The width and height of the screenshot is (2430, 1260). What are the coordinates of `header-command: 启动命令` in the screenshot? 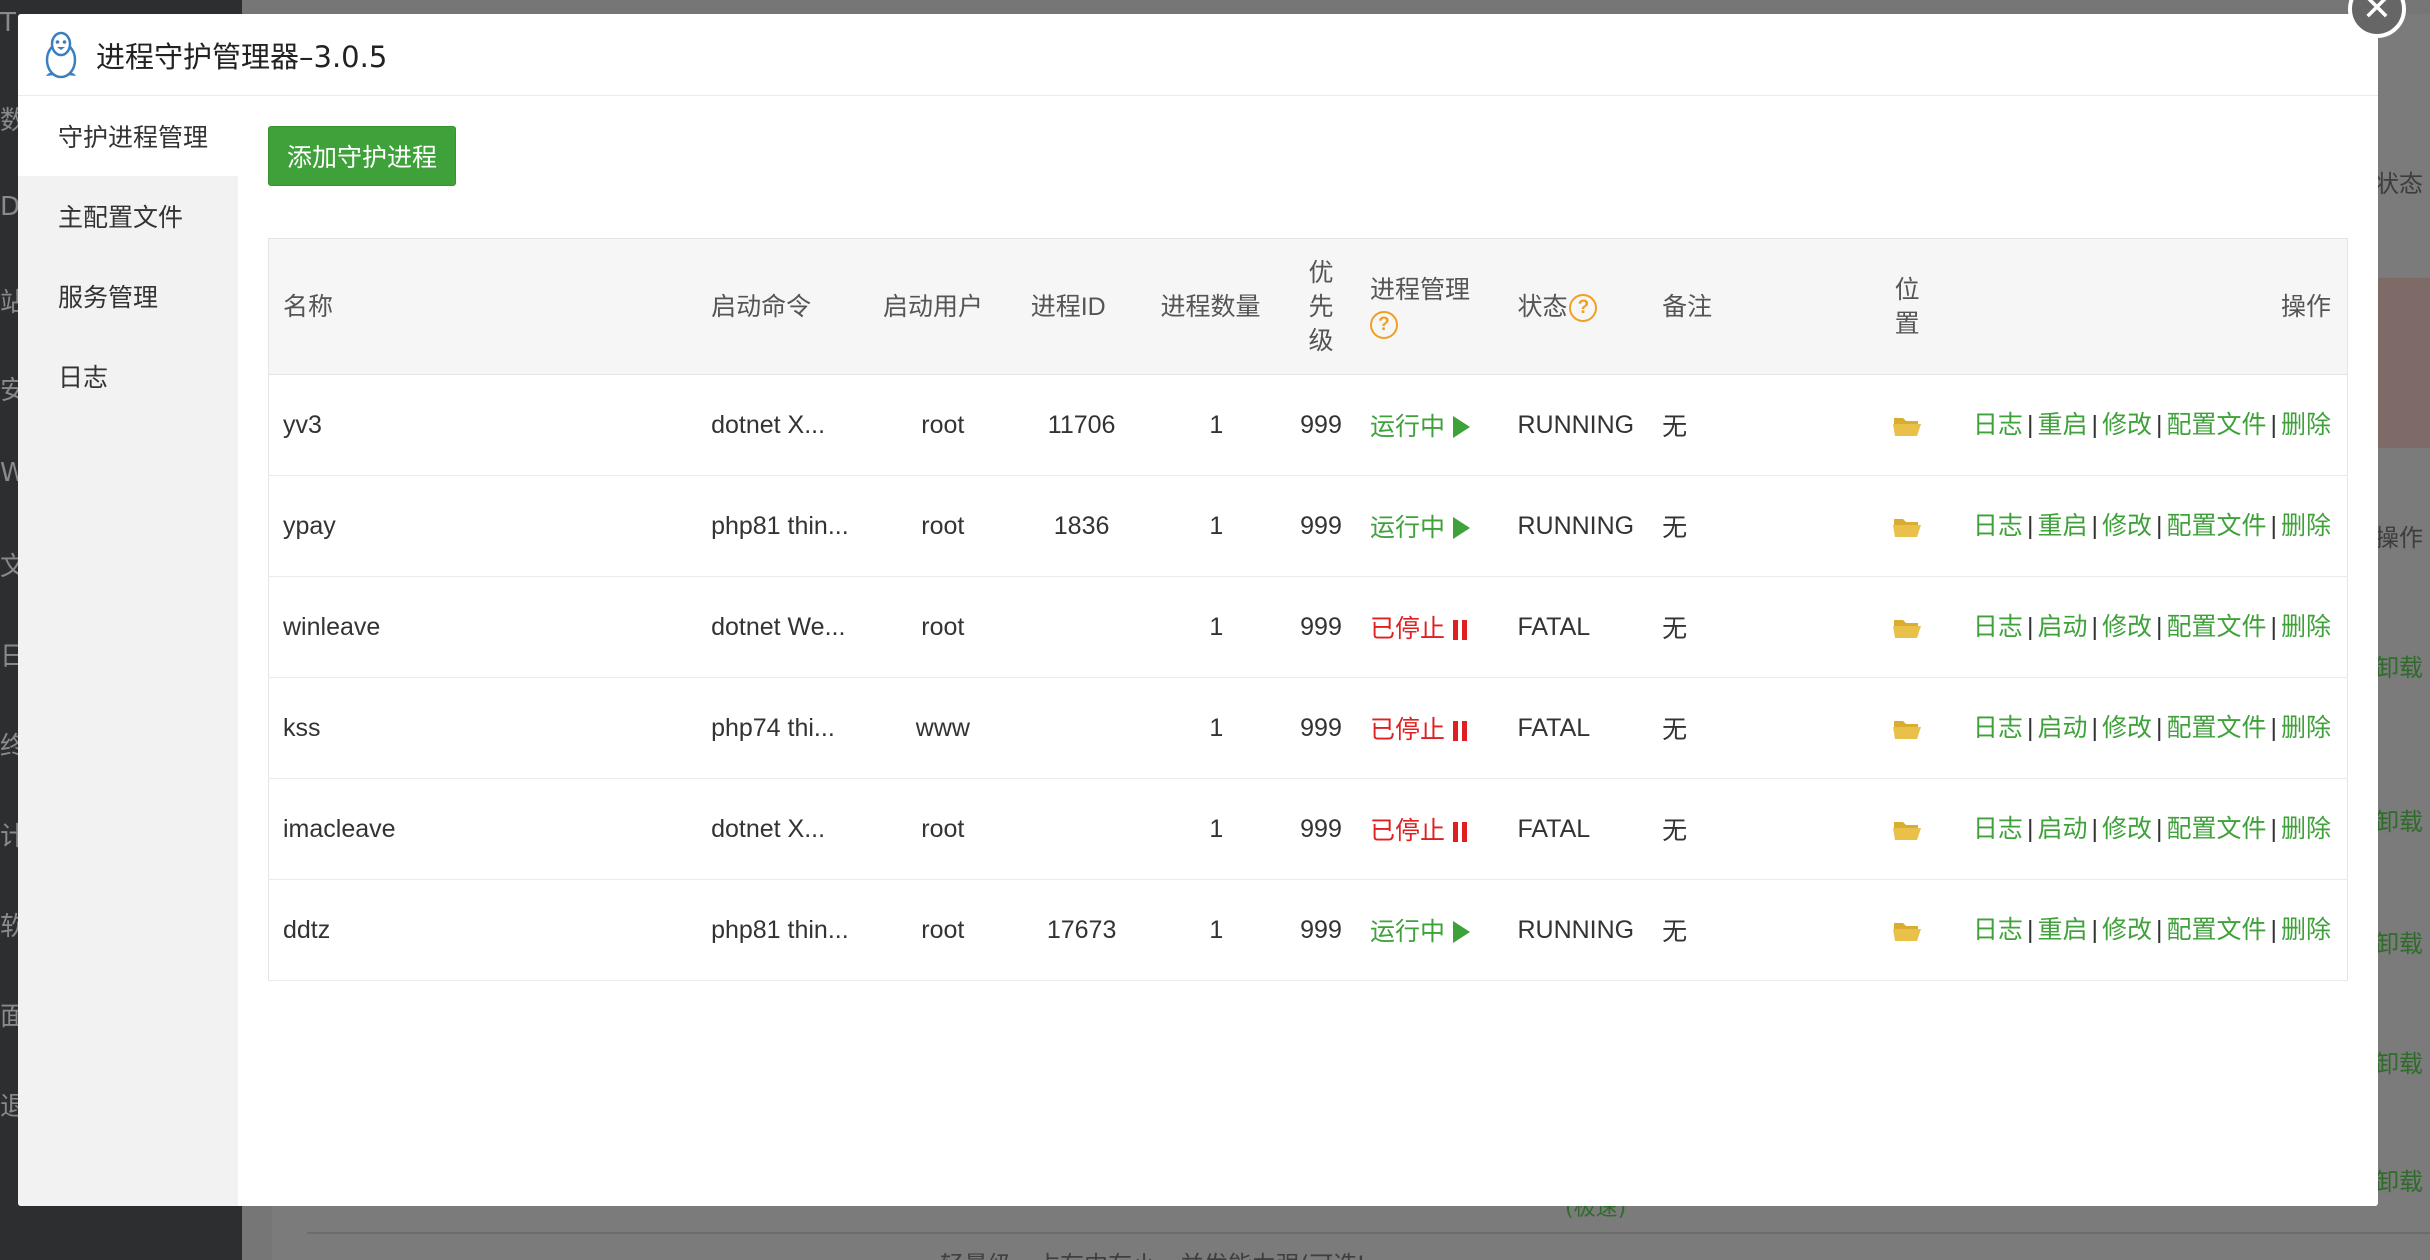 It's located at (783, 306).